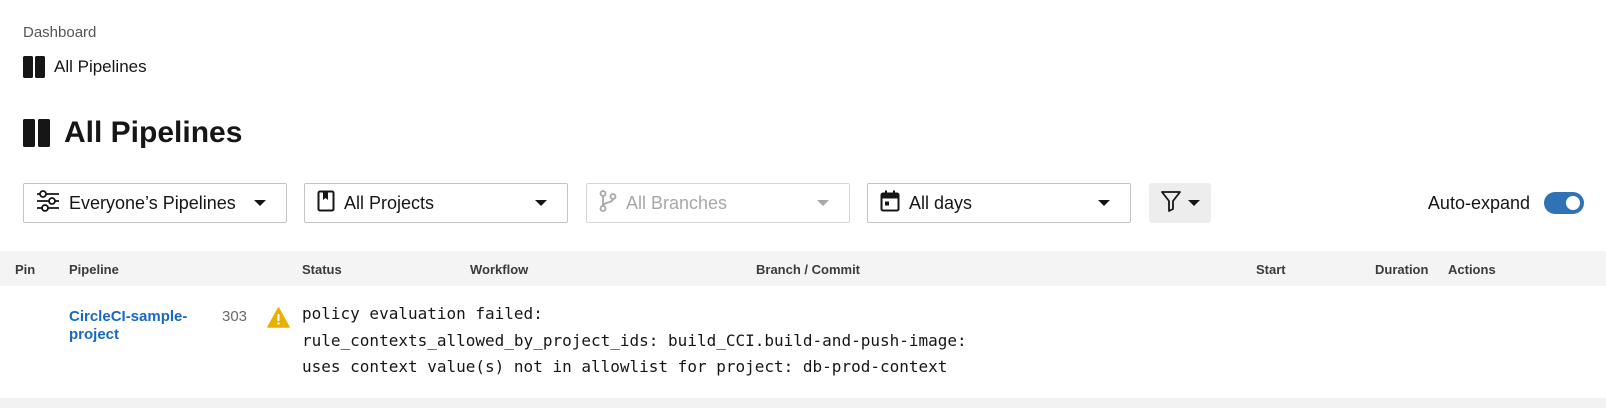 The image size is (1606, 408). I want to click on column-header-pipeline: Pipeline, so click(94, 269).